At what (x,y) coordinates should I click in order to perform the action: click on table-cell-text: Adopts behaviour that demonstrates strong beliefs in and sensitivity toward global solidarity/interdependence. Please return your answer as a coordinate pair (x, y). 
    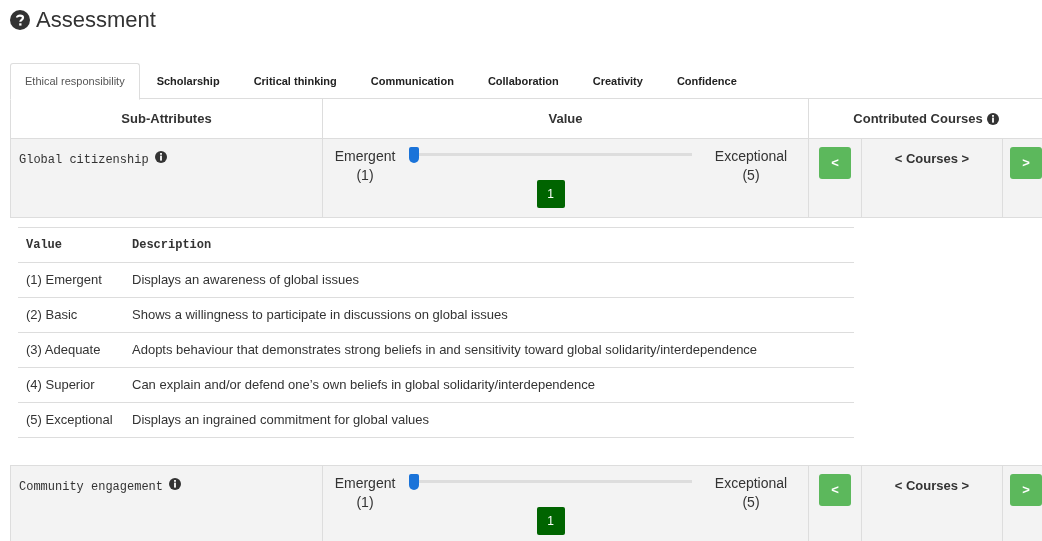
    Looking at the image, I should click on (445, 350).